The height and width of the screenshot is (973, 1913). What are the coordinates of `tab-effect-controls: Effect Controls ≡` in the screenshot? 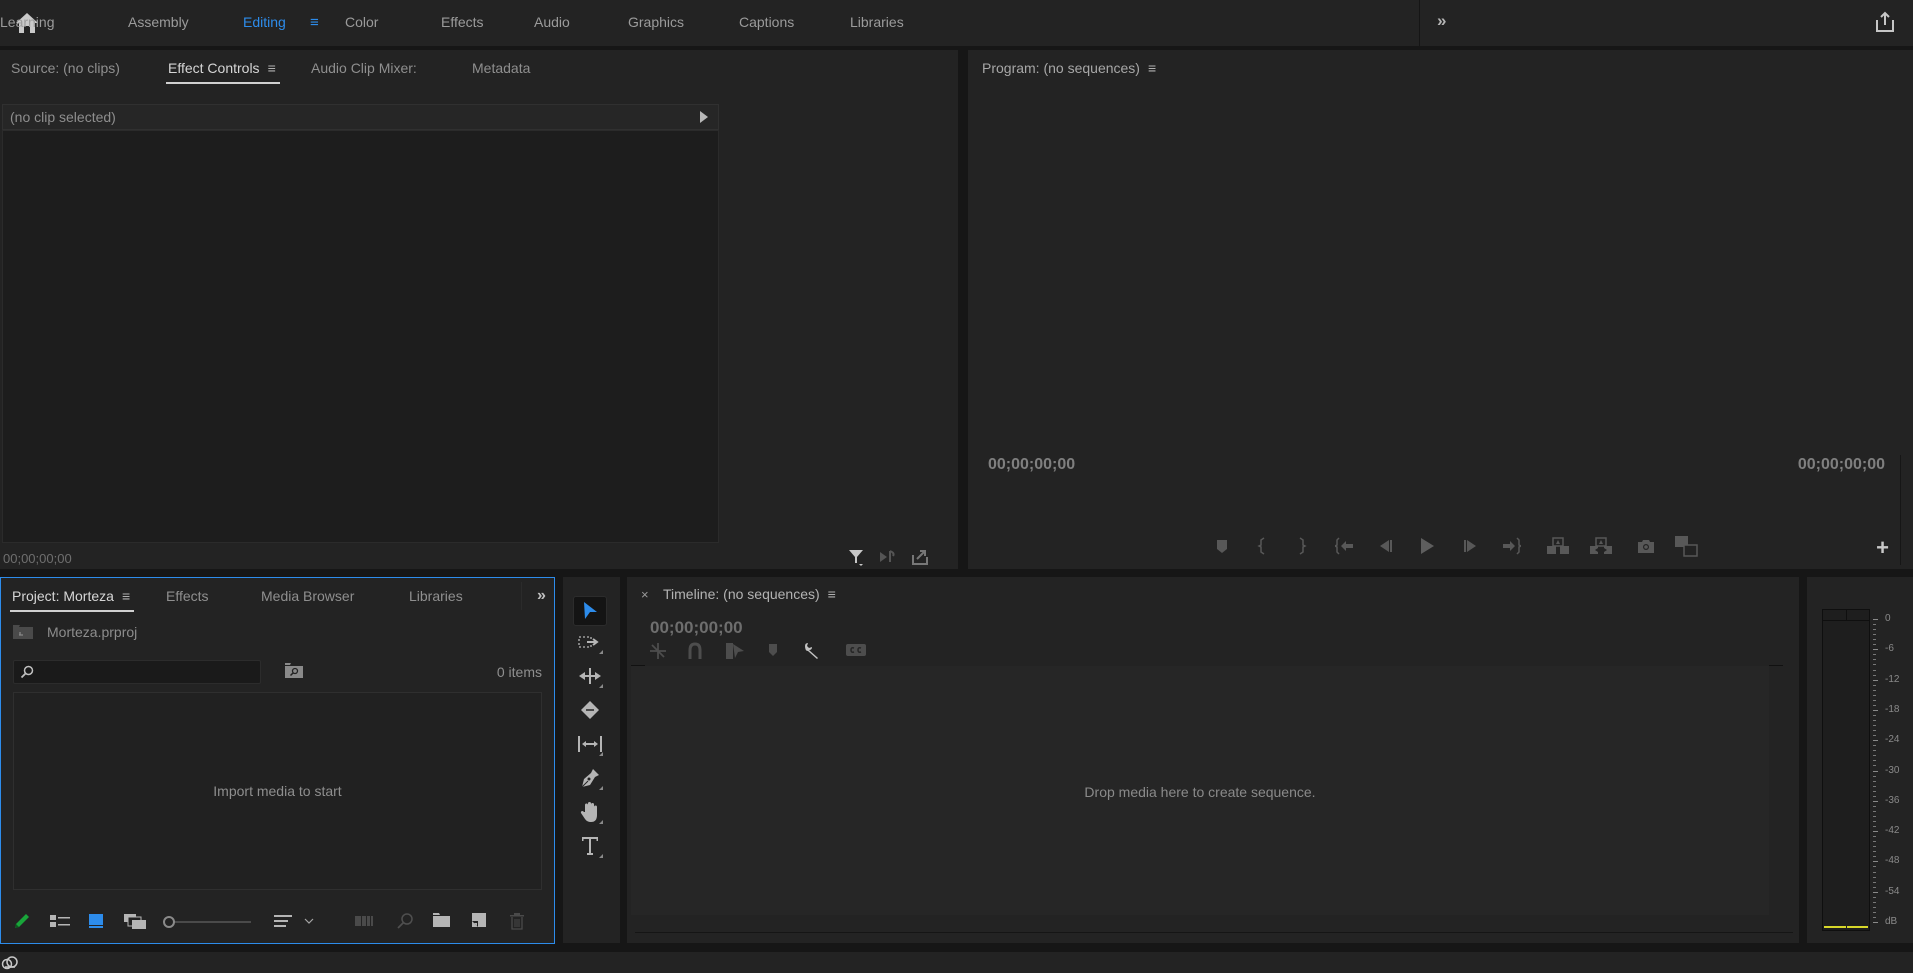 It's located at (223, 72).